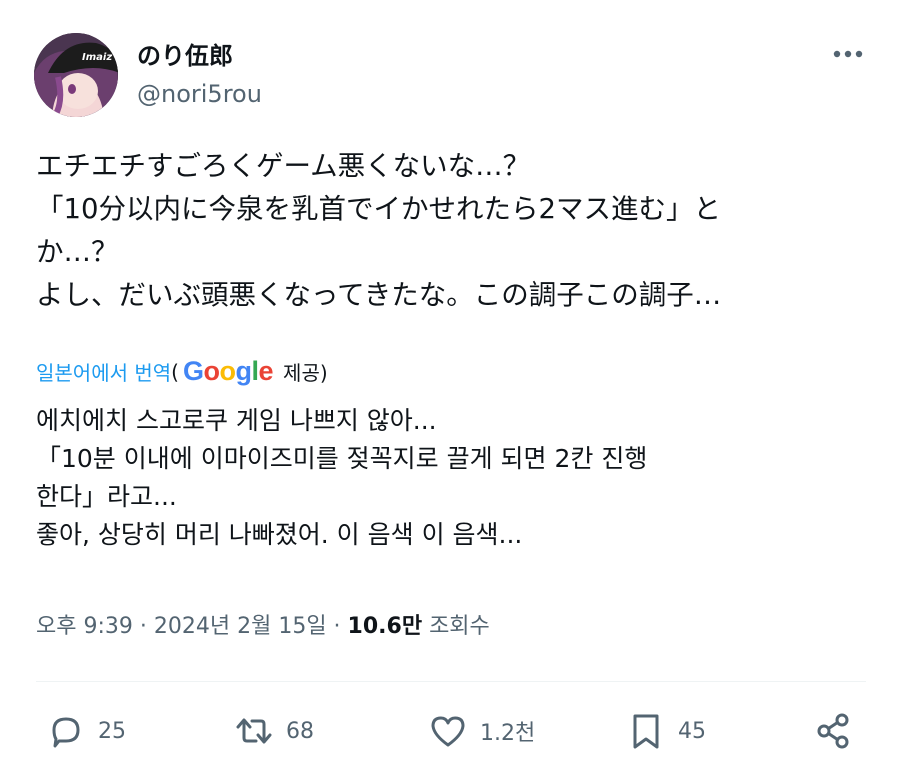  What do you see at coordinates (266, 371) in the screenshot?
I see `google-letter: e` at bounding box center [266, 371].